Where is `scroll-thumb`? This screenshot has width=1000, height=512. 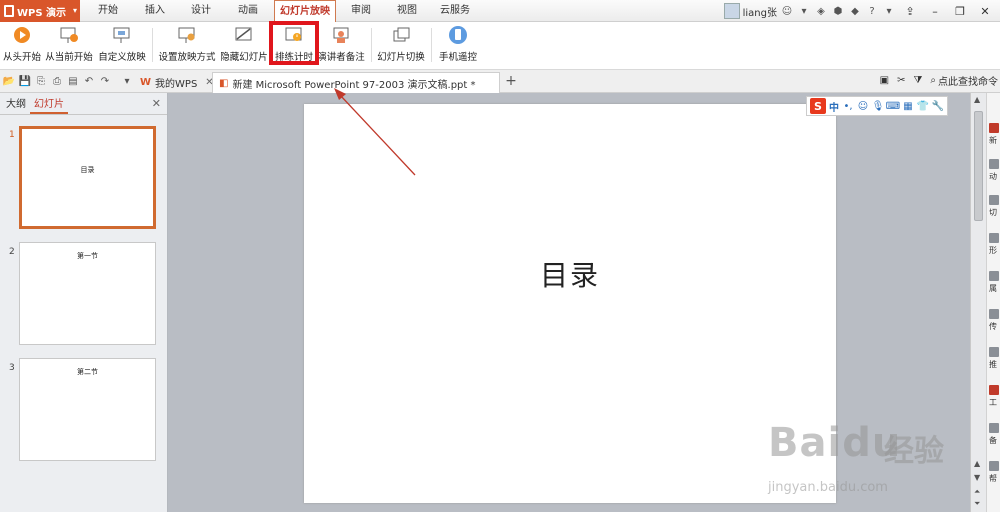 scroll-thumb is located at coordinates (978, 166).